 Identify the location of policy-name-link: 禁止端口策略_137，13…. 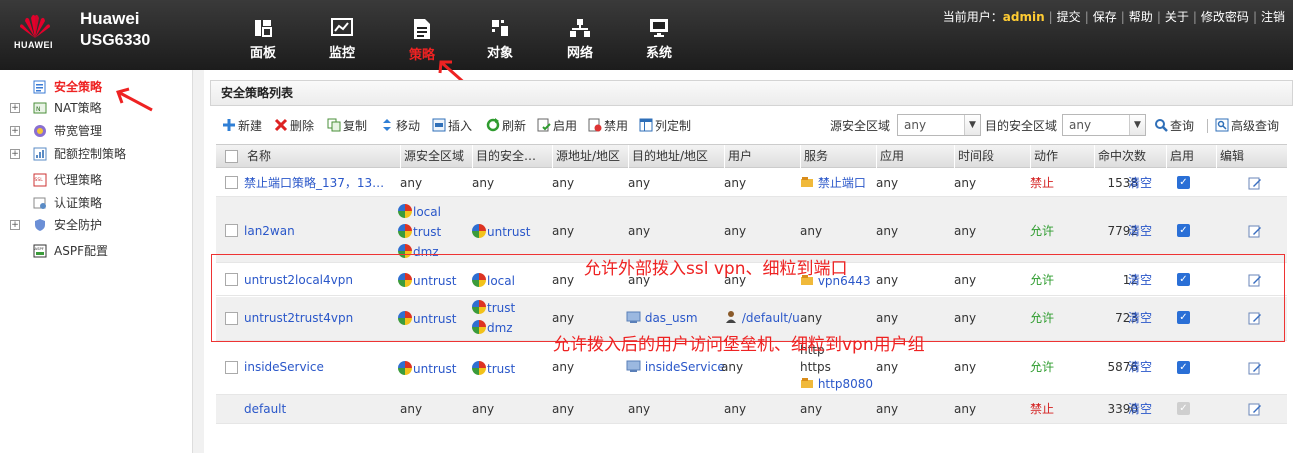
(314, 183).